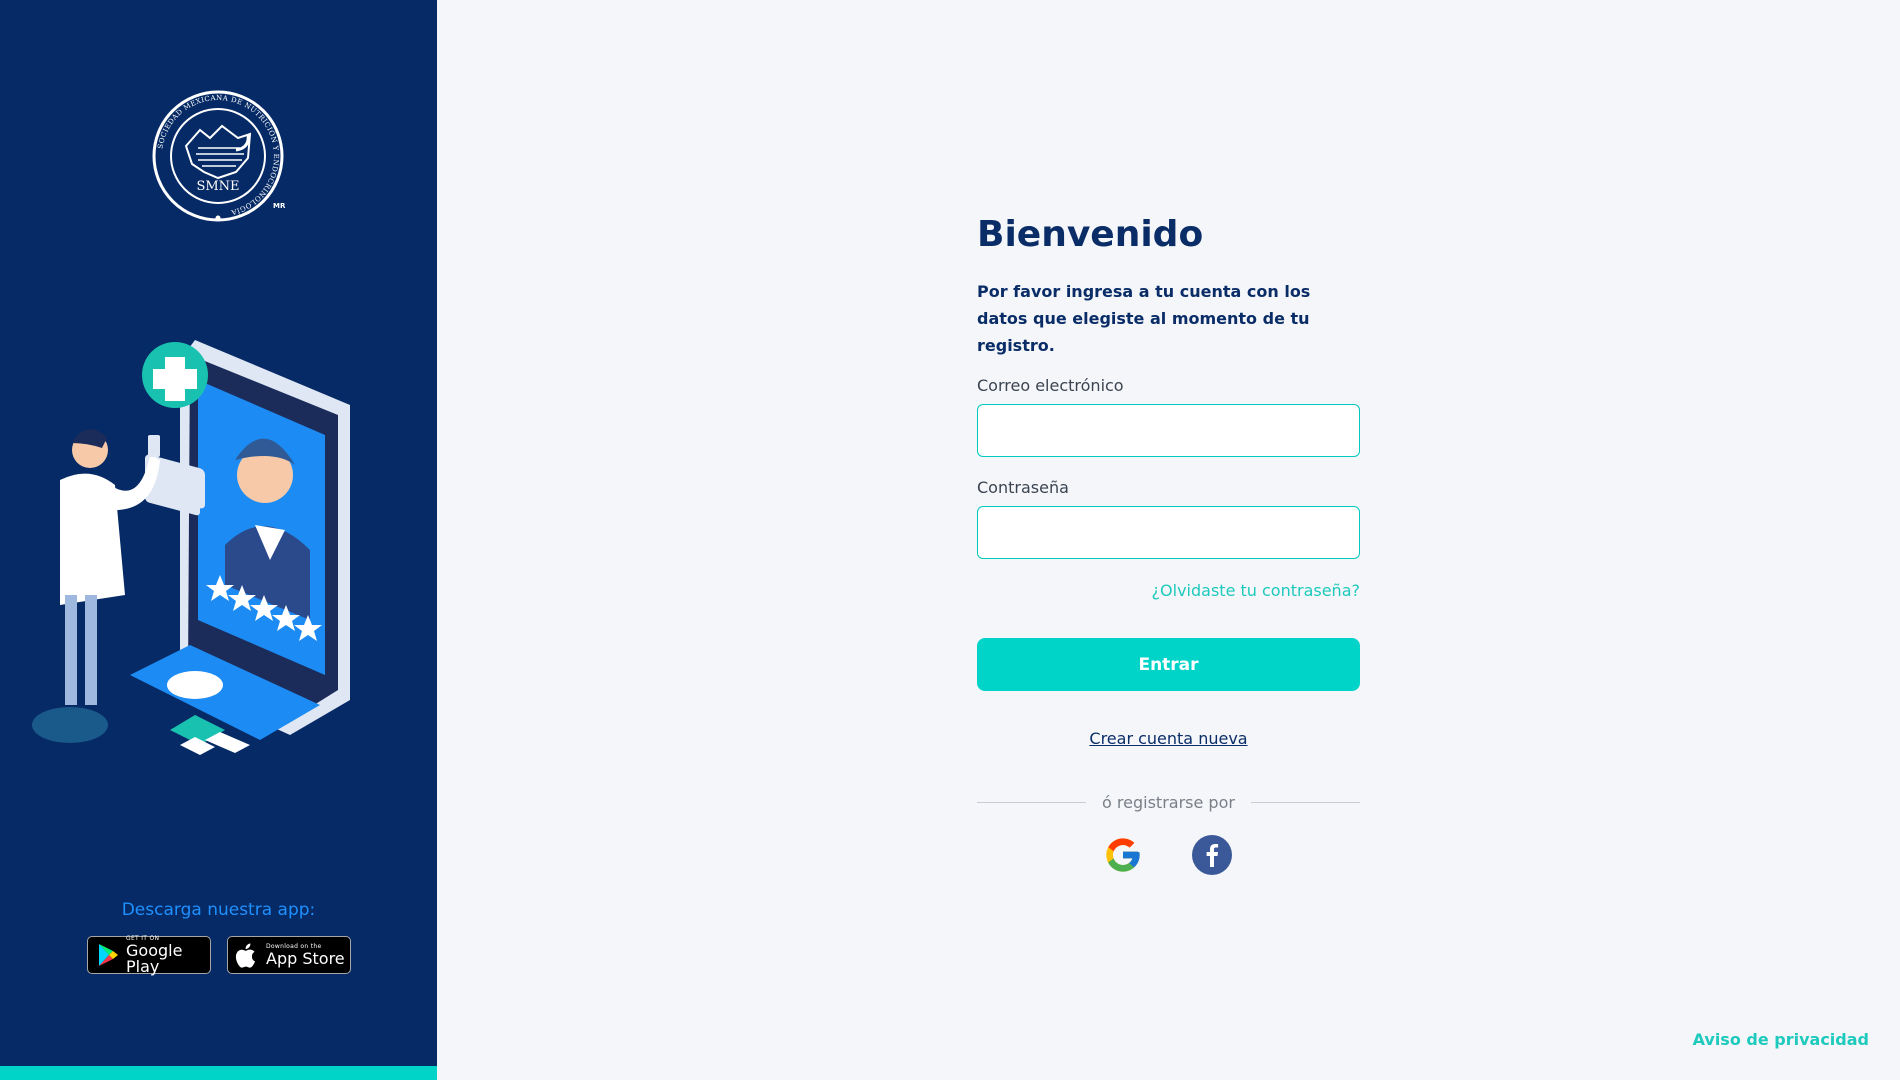 This screenshot has width=1900, height=1080. Describe the element at coordinates (218, 1073) in the screenshot. I see `sidebar-accent-bar` at that location.